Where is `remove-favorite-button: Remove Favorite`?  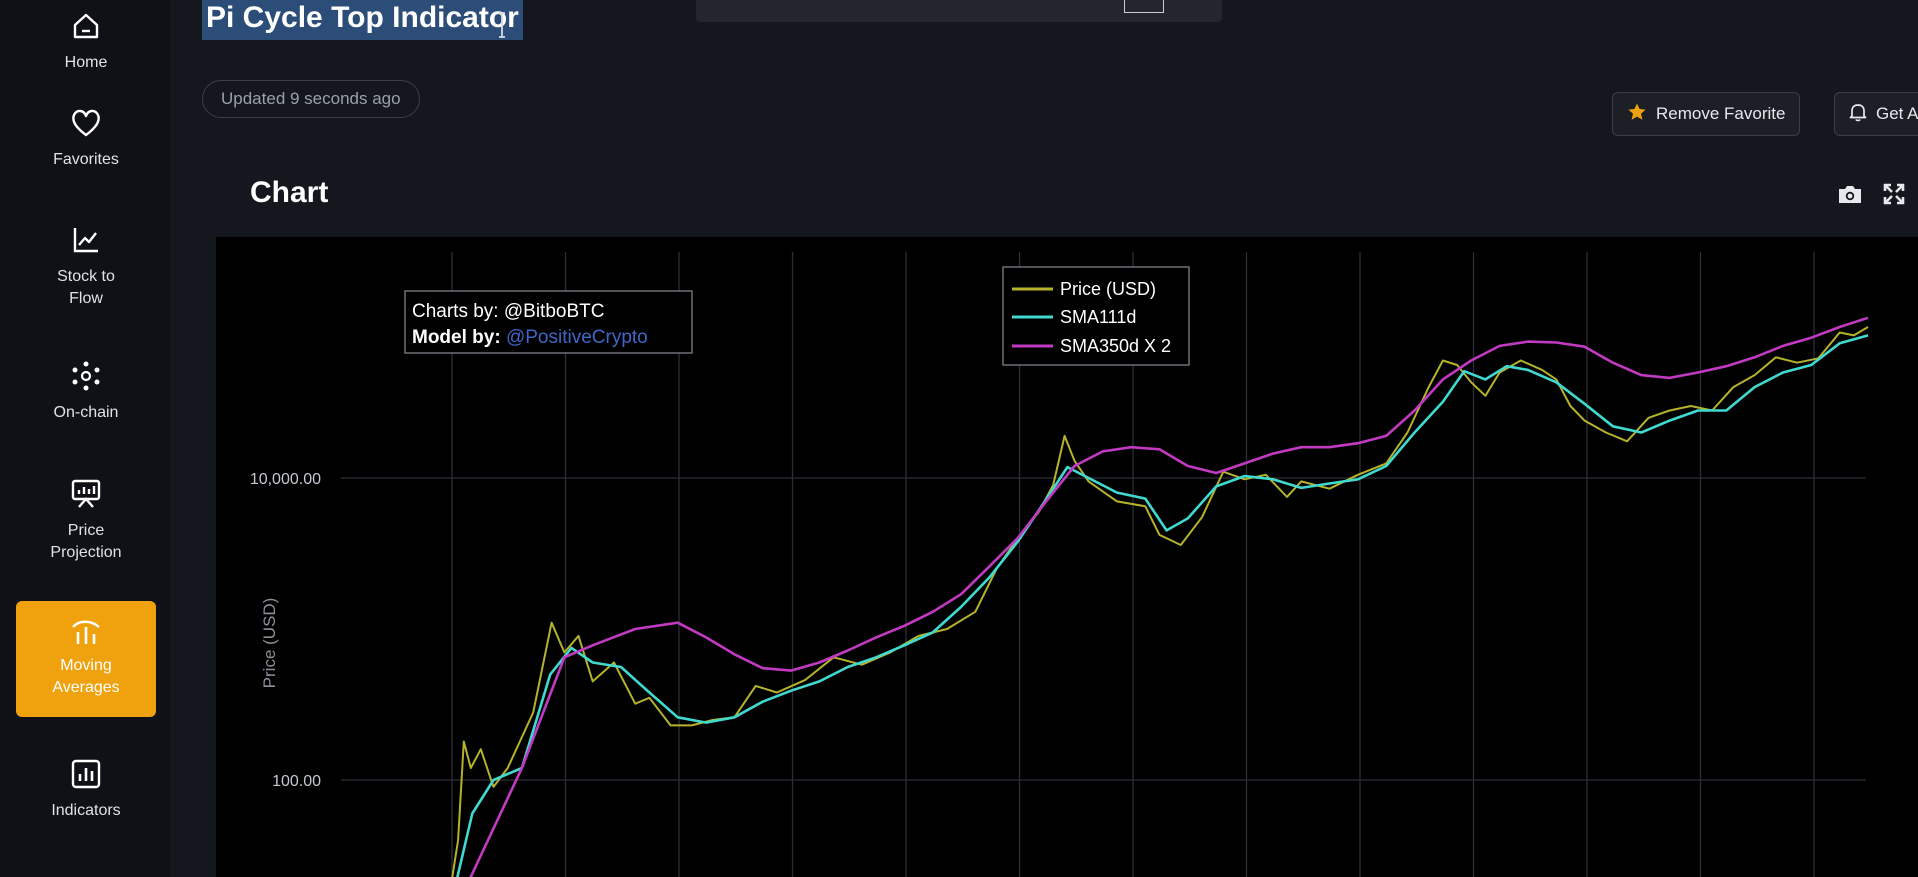 remove-favorite-button: Remove Favorite is located at coordinates (1706, 114).